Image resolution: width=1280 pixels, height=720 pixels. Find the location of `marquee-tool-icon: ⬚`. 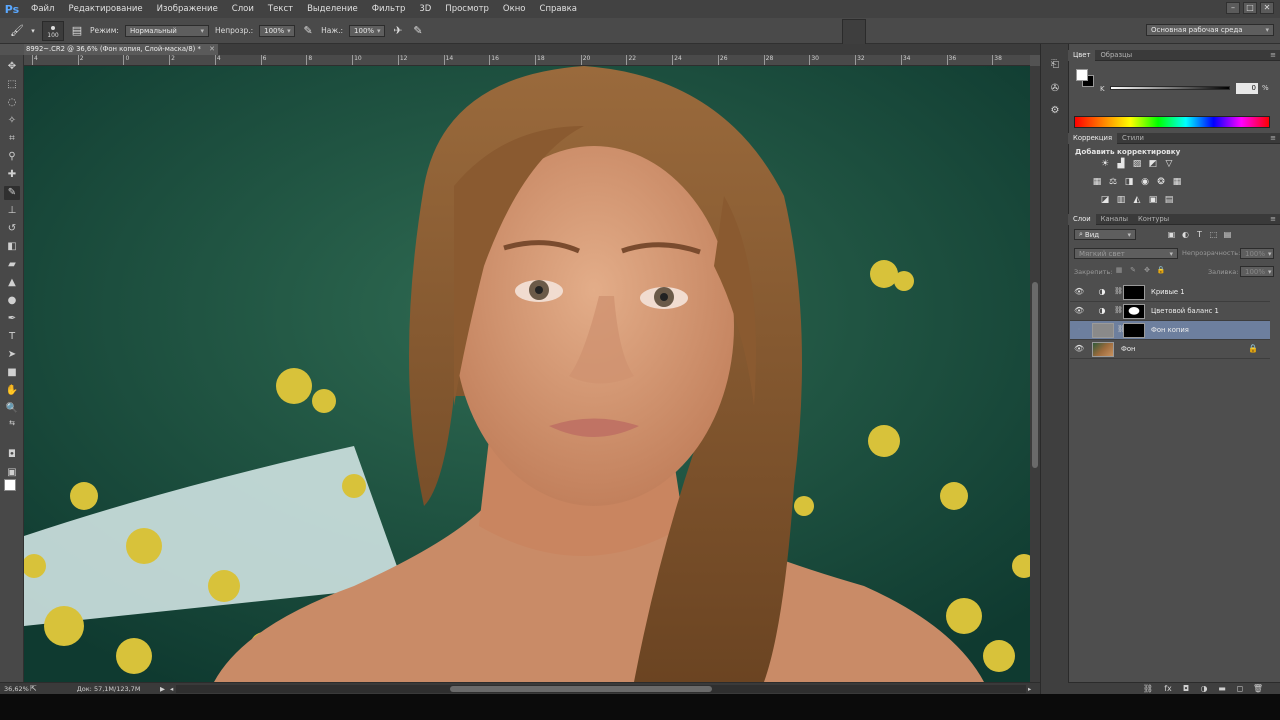

marquee-tool-icon: ⬚ is located at coordinates (12, 85).